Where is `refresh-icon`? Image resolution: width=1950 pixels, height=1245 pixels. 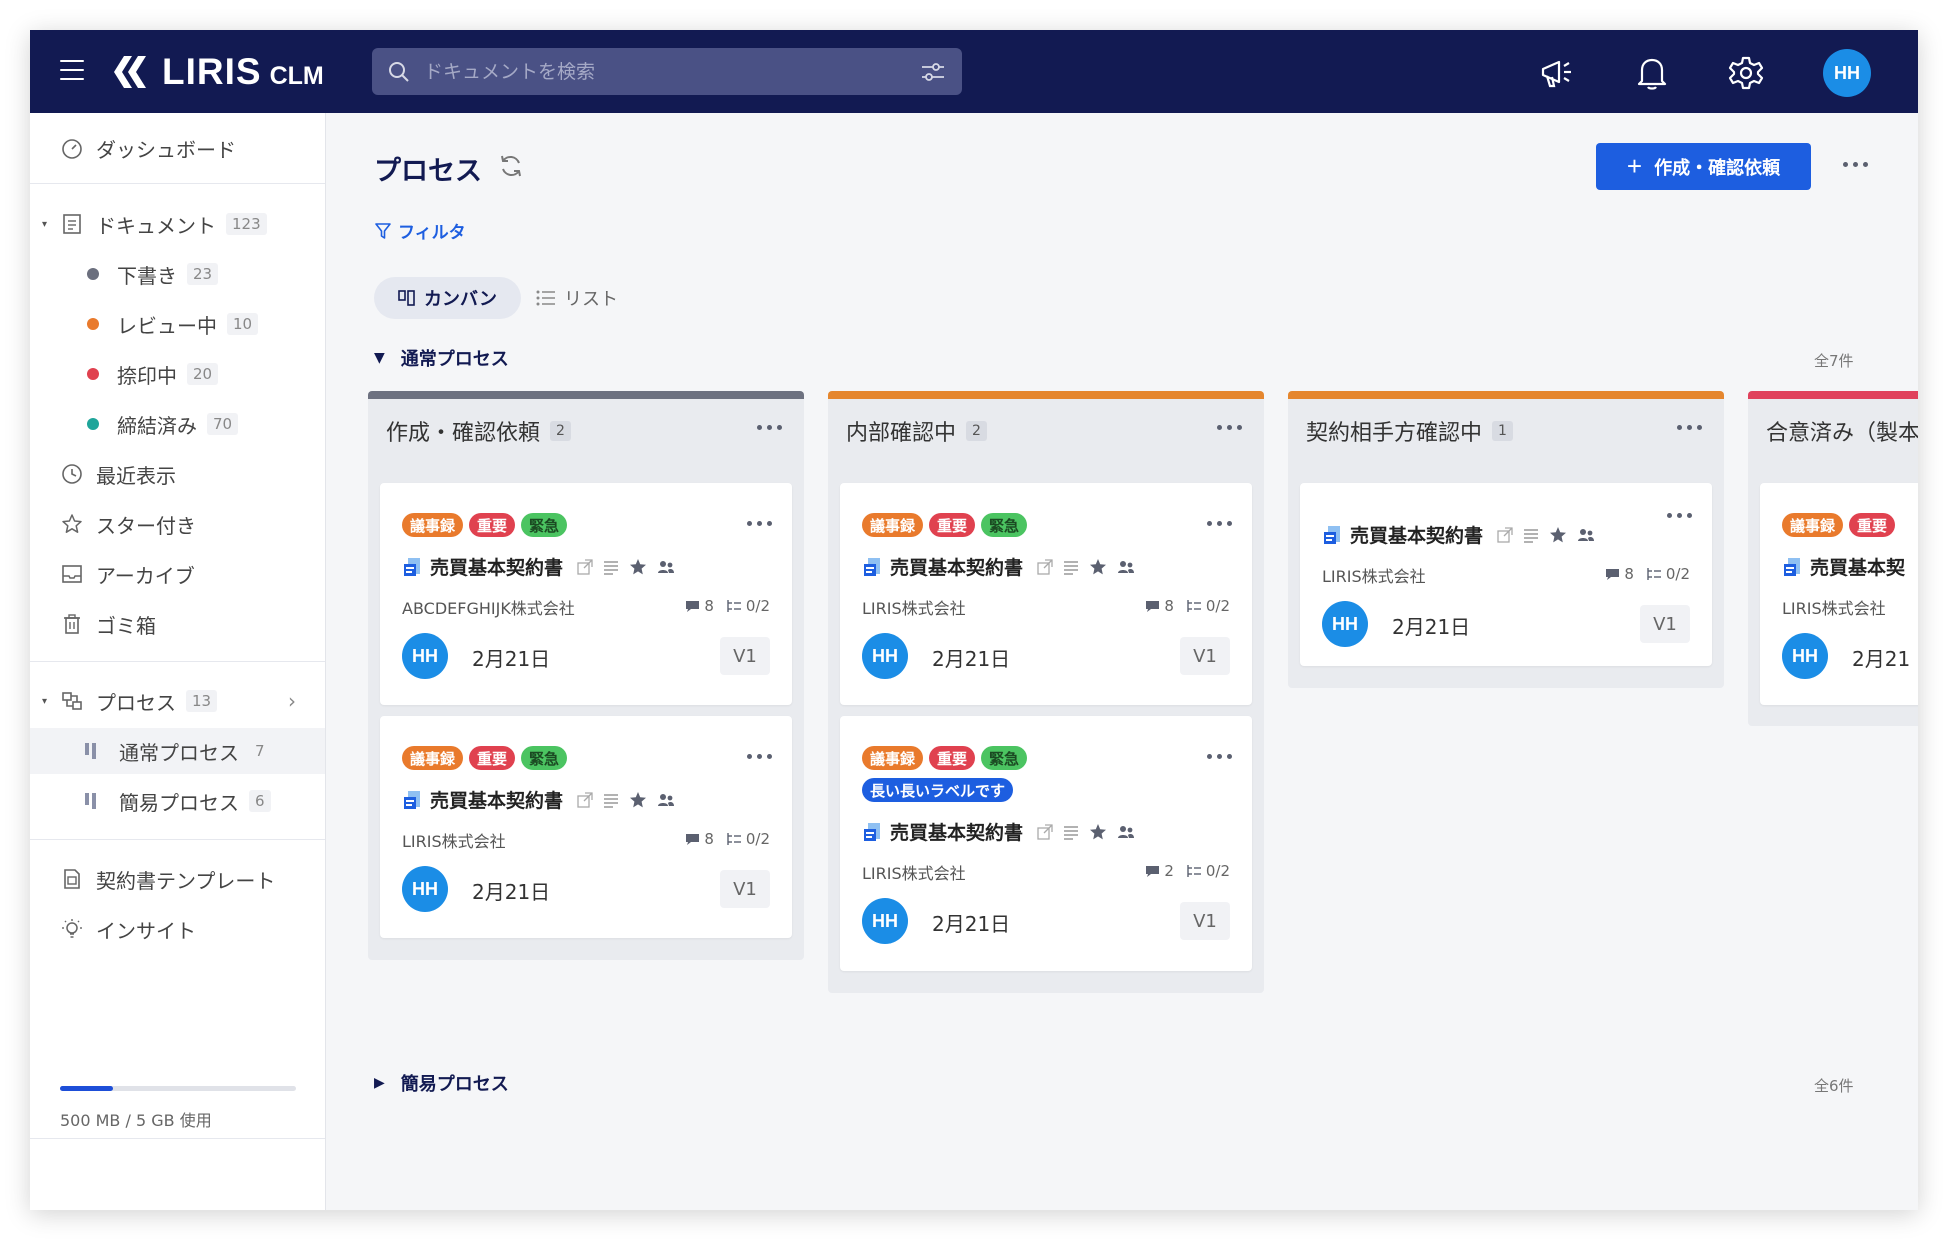
refresh-icon is located at coordinates (511, 166).